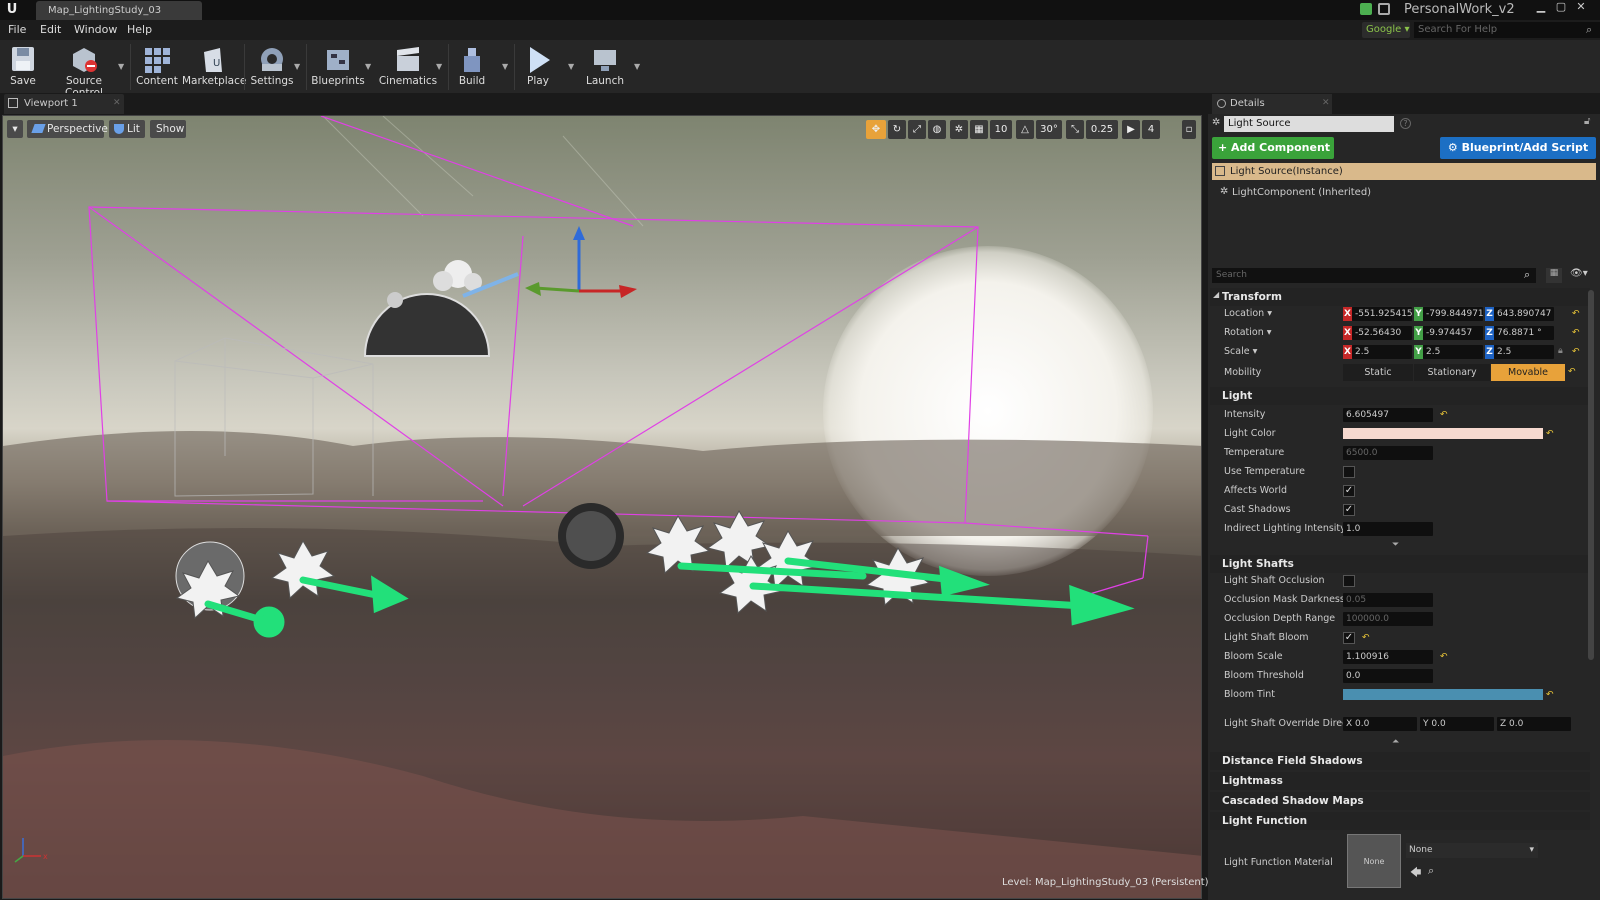  What do you see at coordinates (1374, 275) in the screenshot?
I see `details-search-input: Search` at bounding box center [1374, 275].